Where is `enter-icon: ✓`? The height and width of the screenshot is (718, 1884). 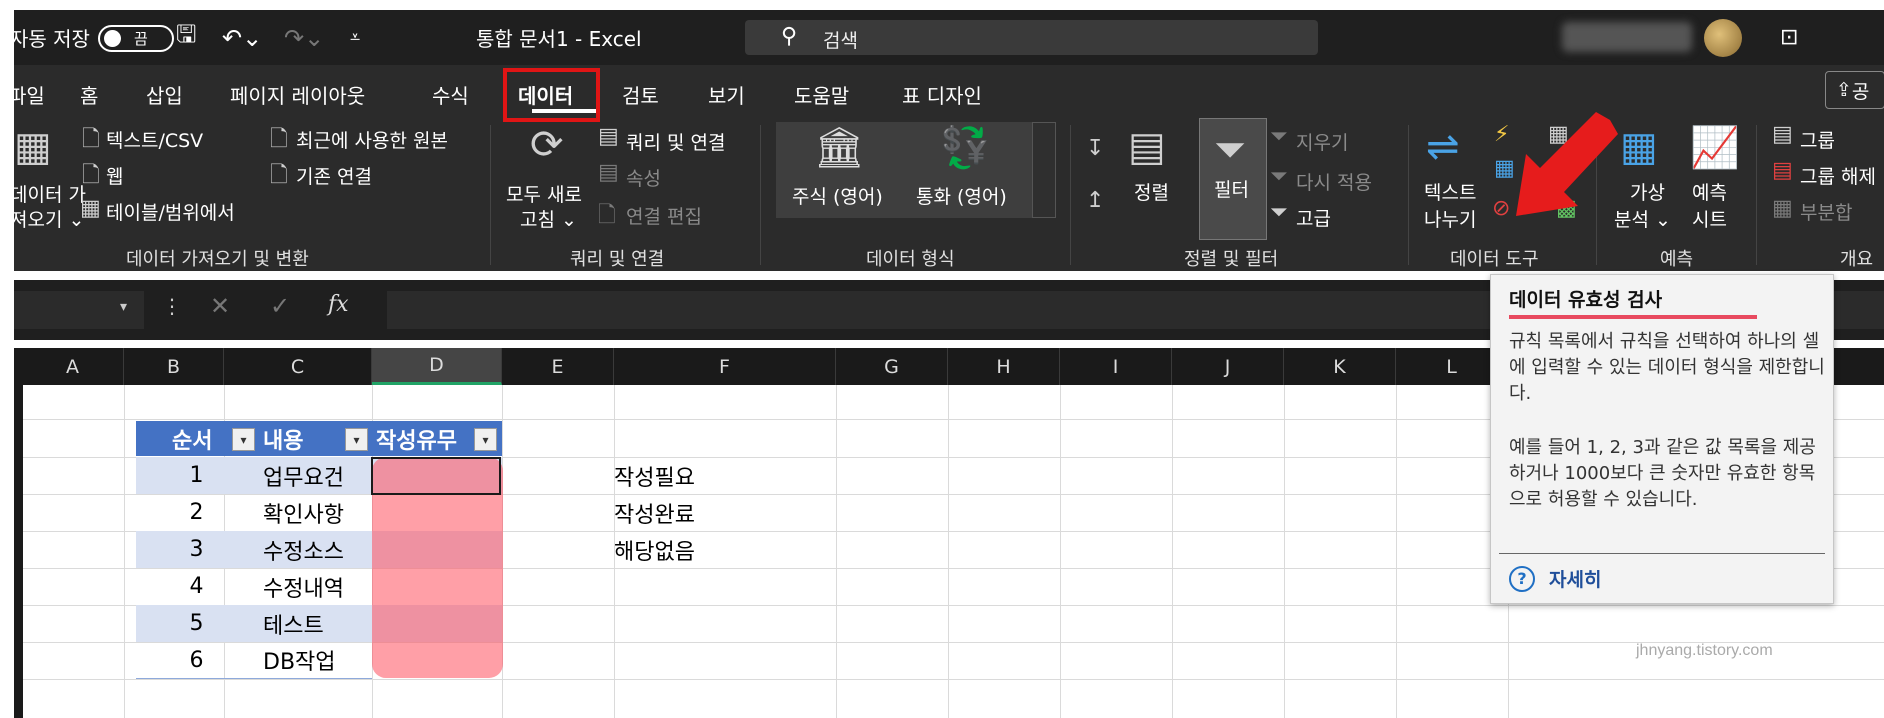
enter-icon: ✓ is located at coordinates (280, 306).